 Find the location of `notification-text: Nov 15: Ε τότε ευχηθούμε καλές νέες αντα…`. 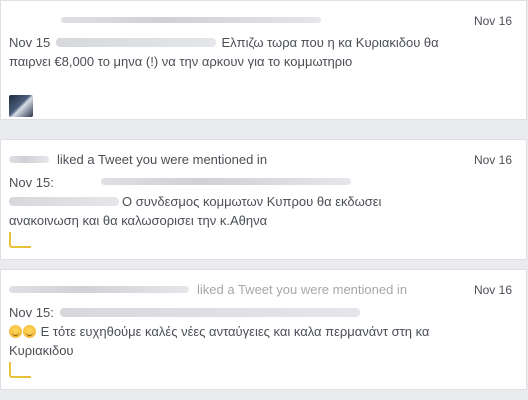

notification-text: Nov 15: Ε τότε ευχηθούμε καλές νέες αντα… is located at coordinates (229, 331).